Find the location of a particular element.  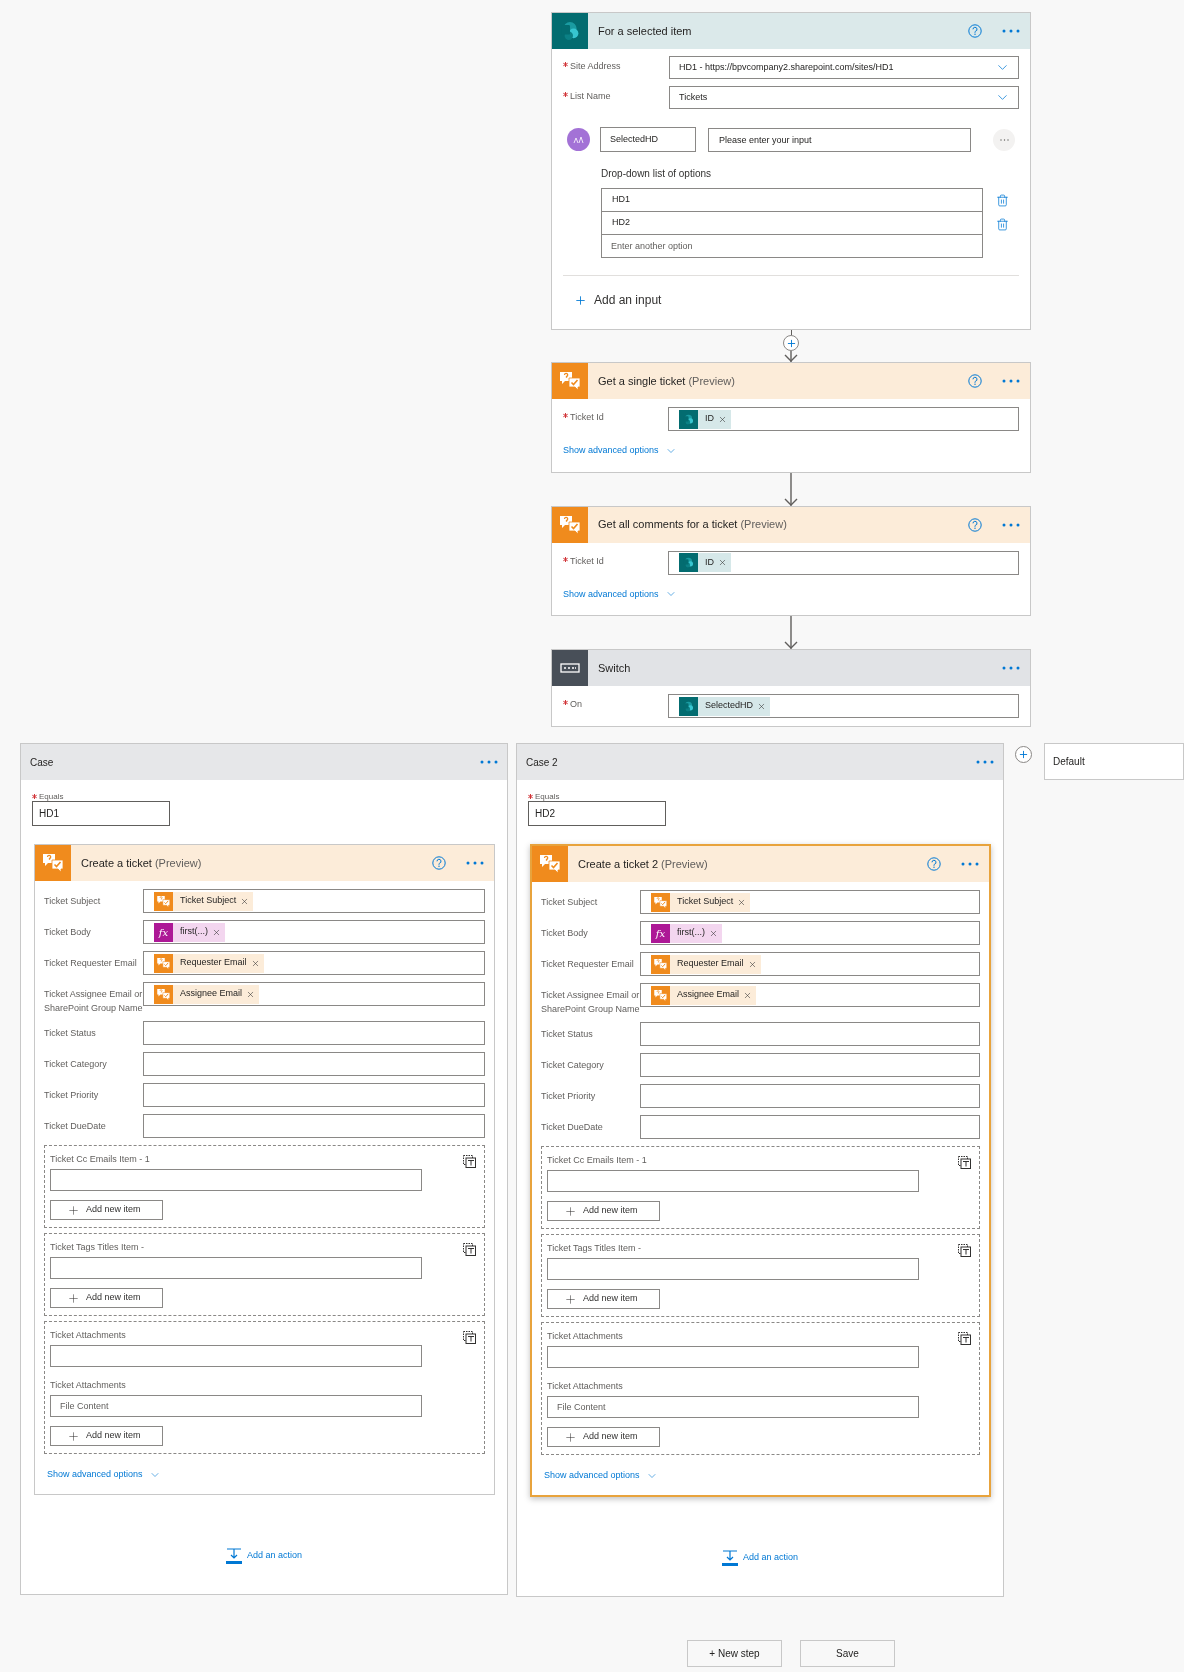

add-case-button is located at coordinates (1023, 754).